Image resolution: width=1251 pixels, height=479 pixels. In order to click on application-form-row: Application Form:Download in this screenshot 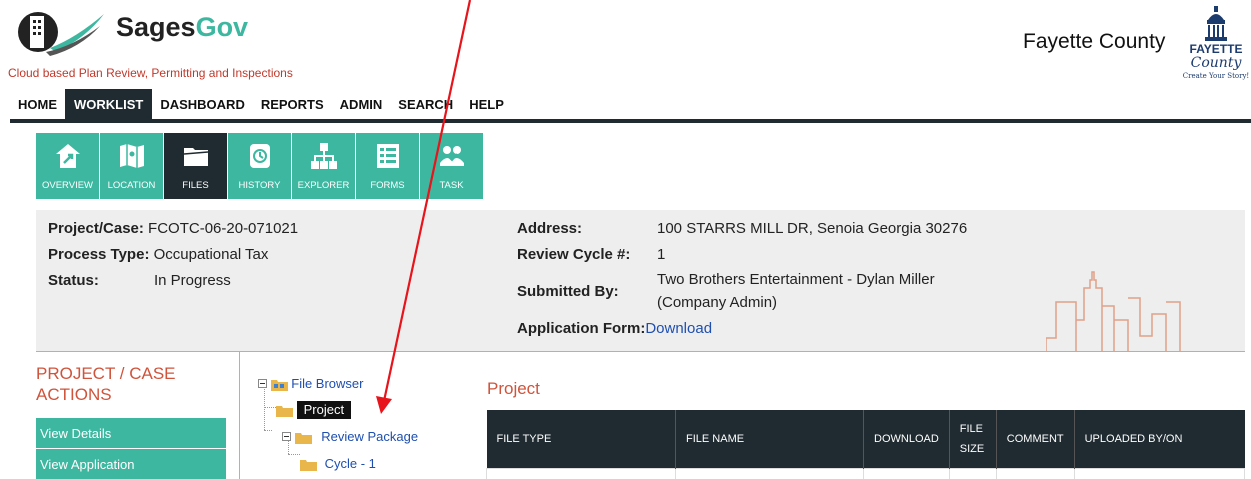, I will do `click(614, 328)`.